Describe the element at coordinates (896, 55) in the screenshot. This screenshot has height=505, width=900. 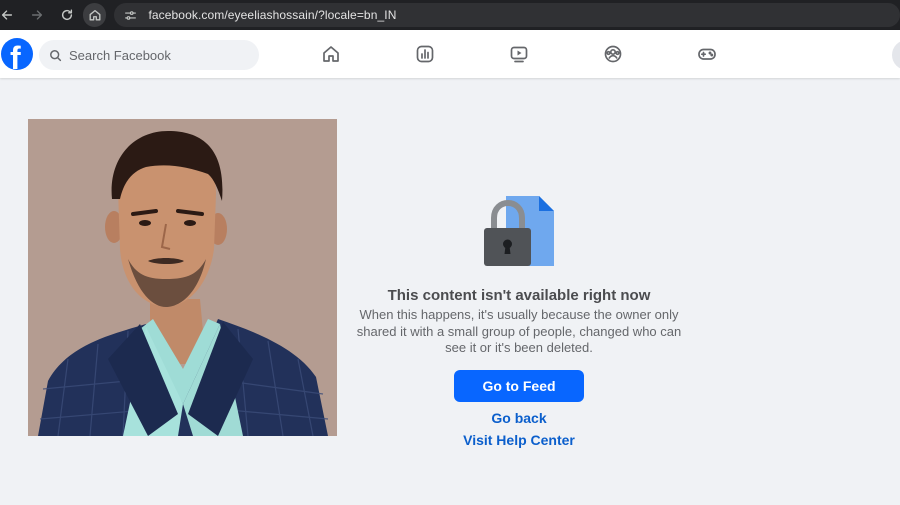
I see `account-avatar` at that location.